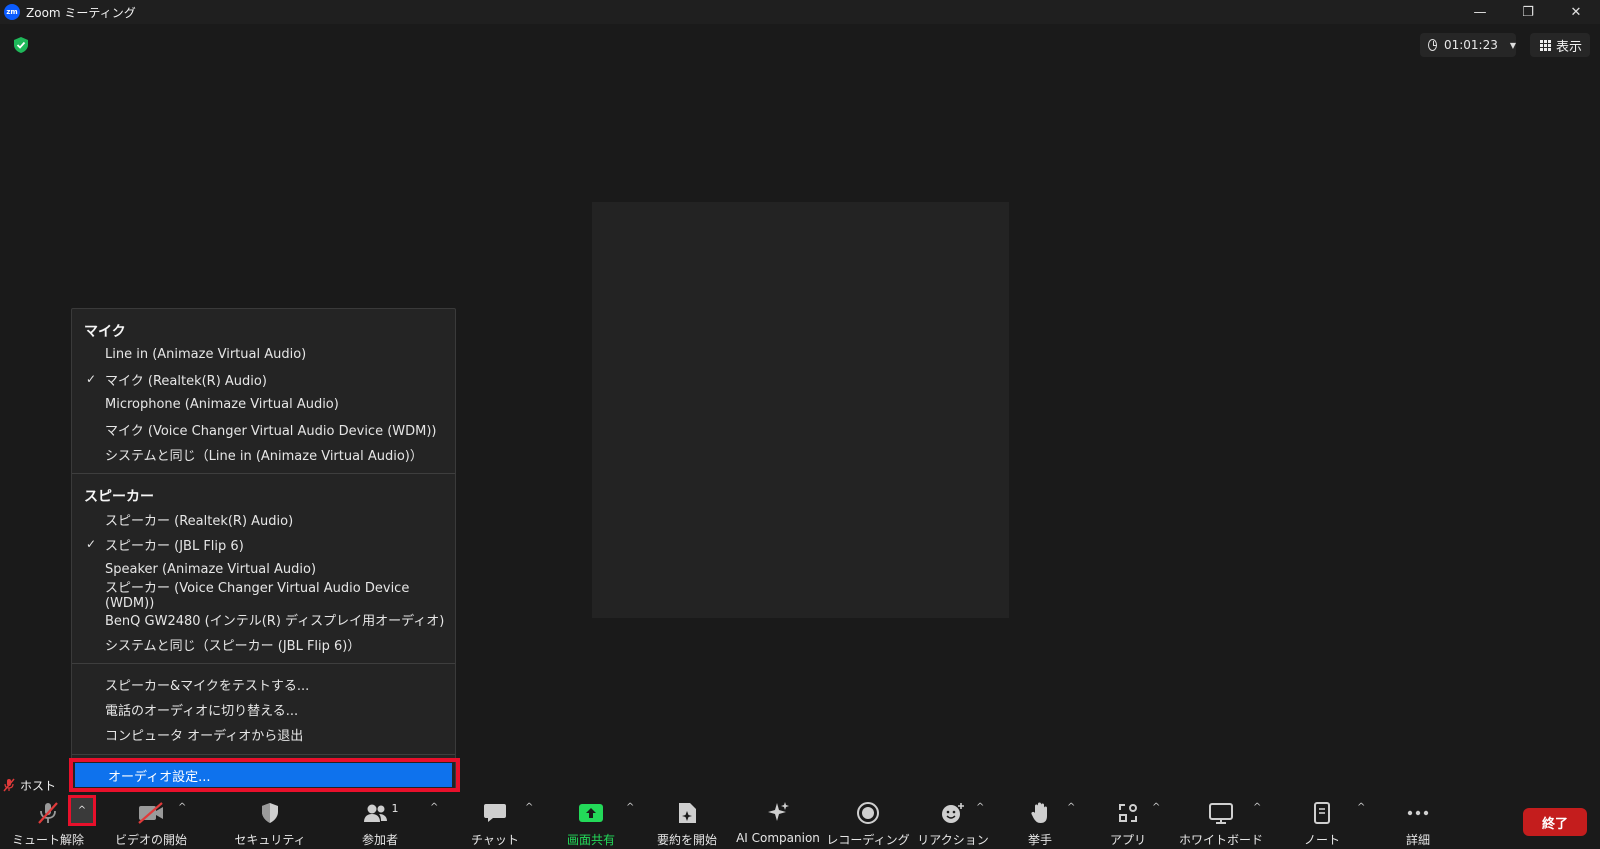 This screenshot has height=849, width=1600. I want to click on end-meeting-button: 終了, so click(1555, 822).